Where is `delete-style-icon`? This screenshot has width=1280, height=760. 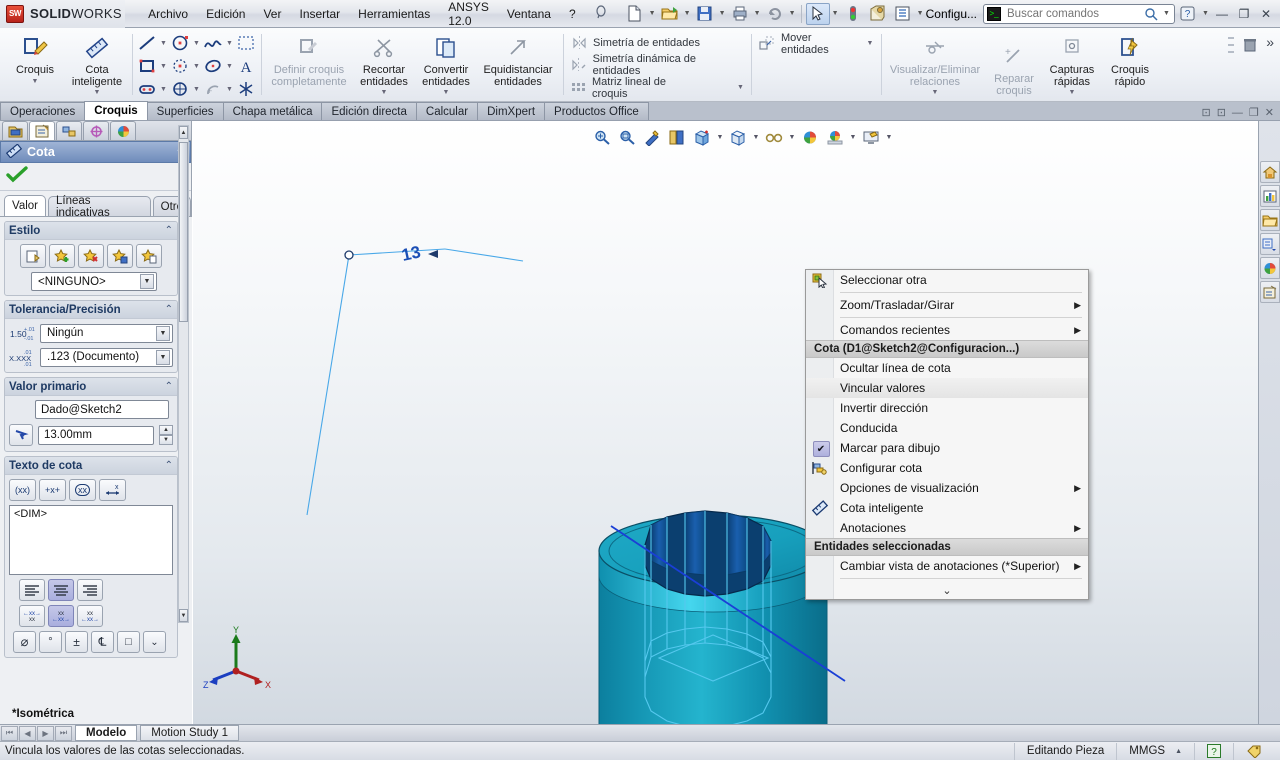
delete-style-icon is located at coordinates (91, 256).